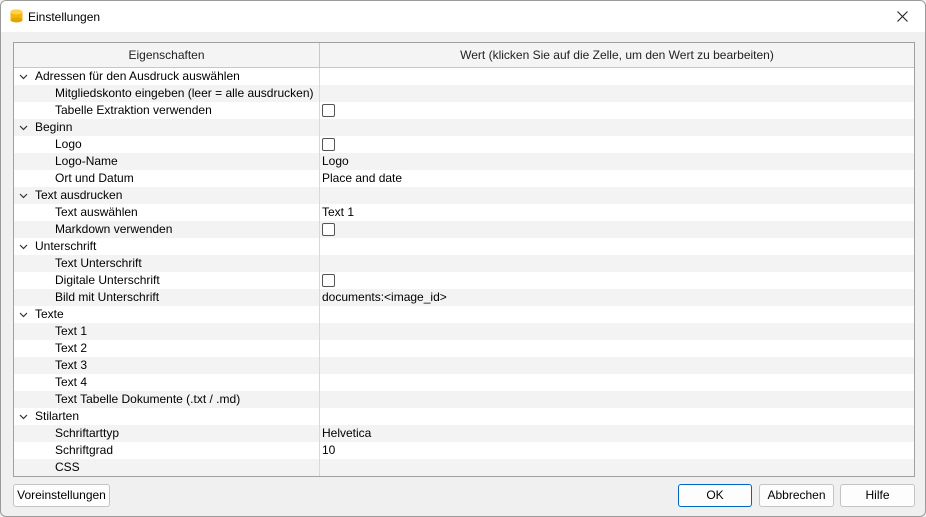  Describe the element at coordinates (71, 331) in the screenshot. I see `property-label: Text 1` at that location.